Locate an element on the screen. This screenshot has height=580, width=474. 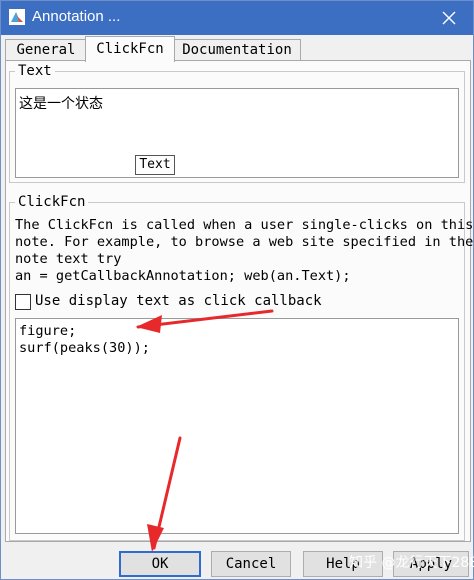
close-icon is located at coordinates (449, 18).